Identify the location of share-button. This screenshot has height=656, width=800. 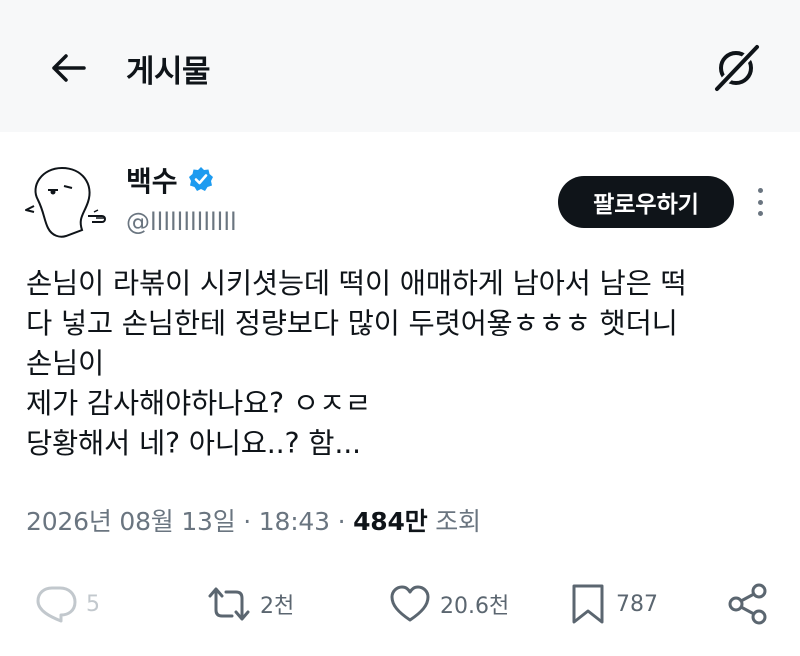
(748, 604).